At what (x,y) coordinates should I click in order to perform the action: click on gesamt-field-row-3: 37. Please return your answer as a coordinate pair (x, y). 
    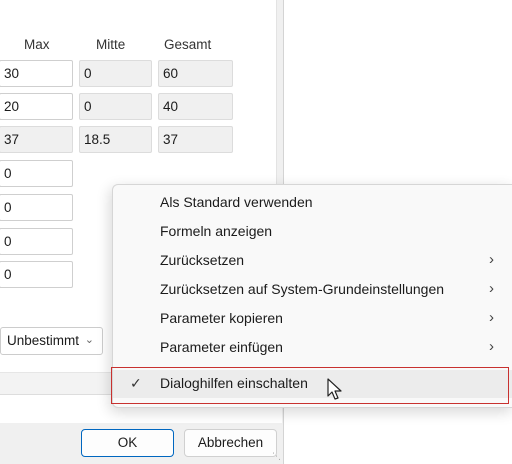
    Looking at the image, I should click on (195, 139).